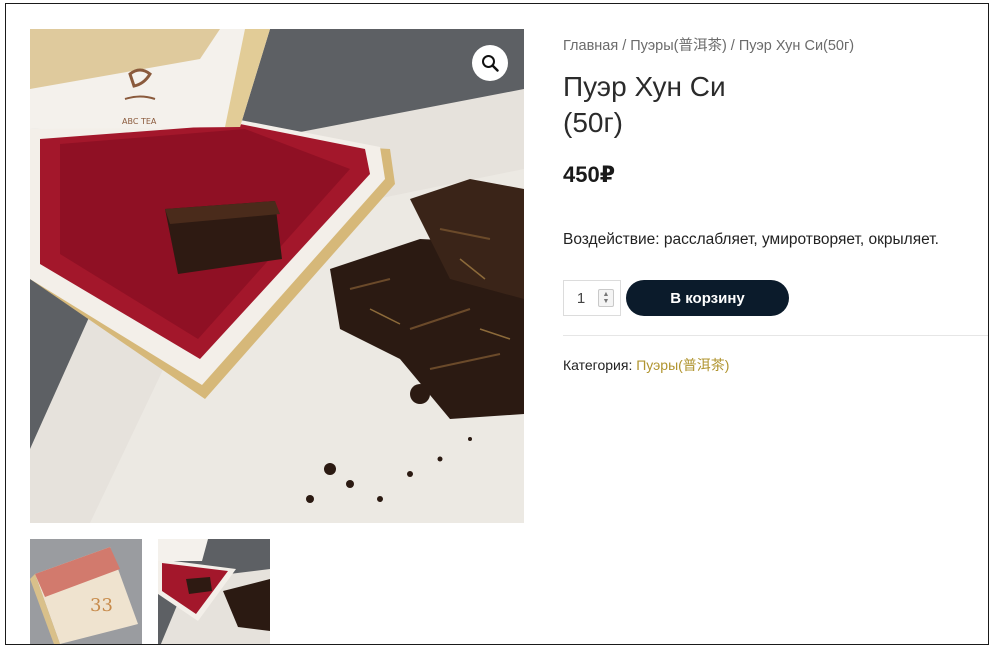 This screenshot has width=999, height=655. What do you see at coordinates (796, 46) in the screenshot?
I see `breadcrumb-current: Пуэр Хун Си(50г)` at bounding box center [796, 46].